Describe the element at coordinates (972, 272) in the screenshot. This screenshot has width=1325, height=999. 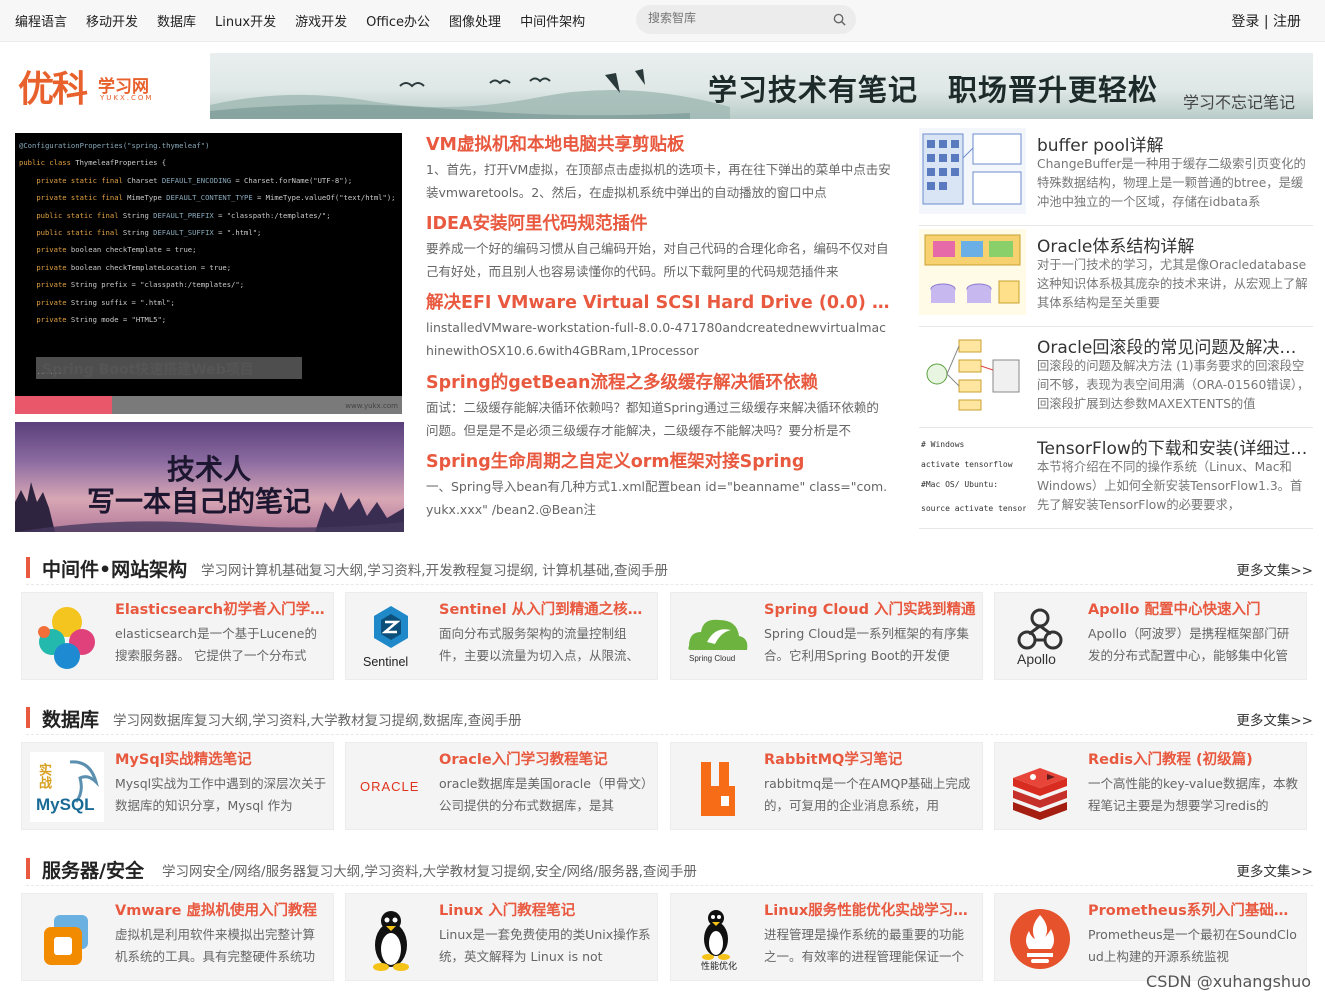
I see `oracle-architecture-thumbnail` at that location.